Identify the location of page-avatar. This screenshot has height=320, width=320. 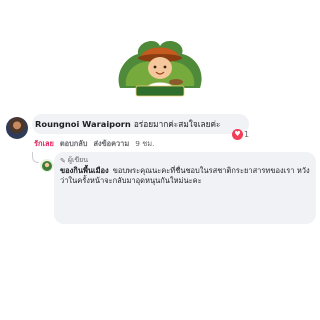
(47, 165).